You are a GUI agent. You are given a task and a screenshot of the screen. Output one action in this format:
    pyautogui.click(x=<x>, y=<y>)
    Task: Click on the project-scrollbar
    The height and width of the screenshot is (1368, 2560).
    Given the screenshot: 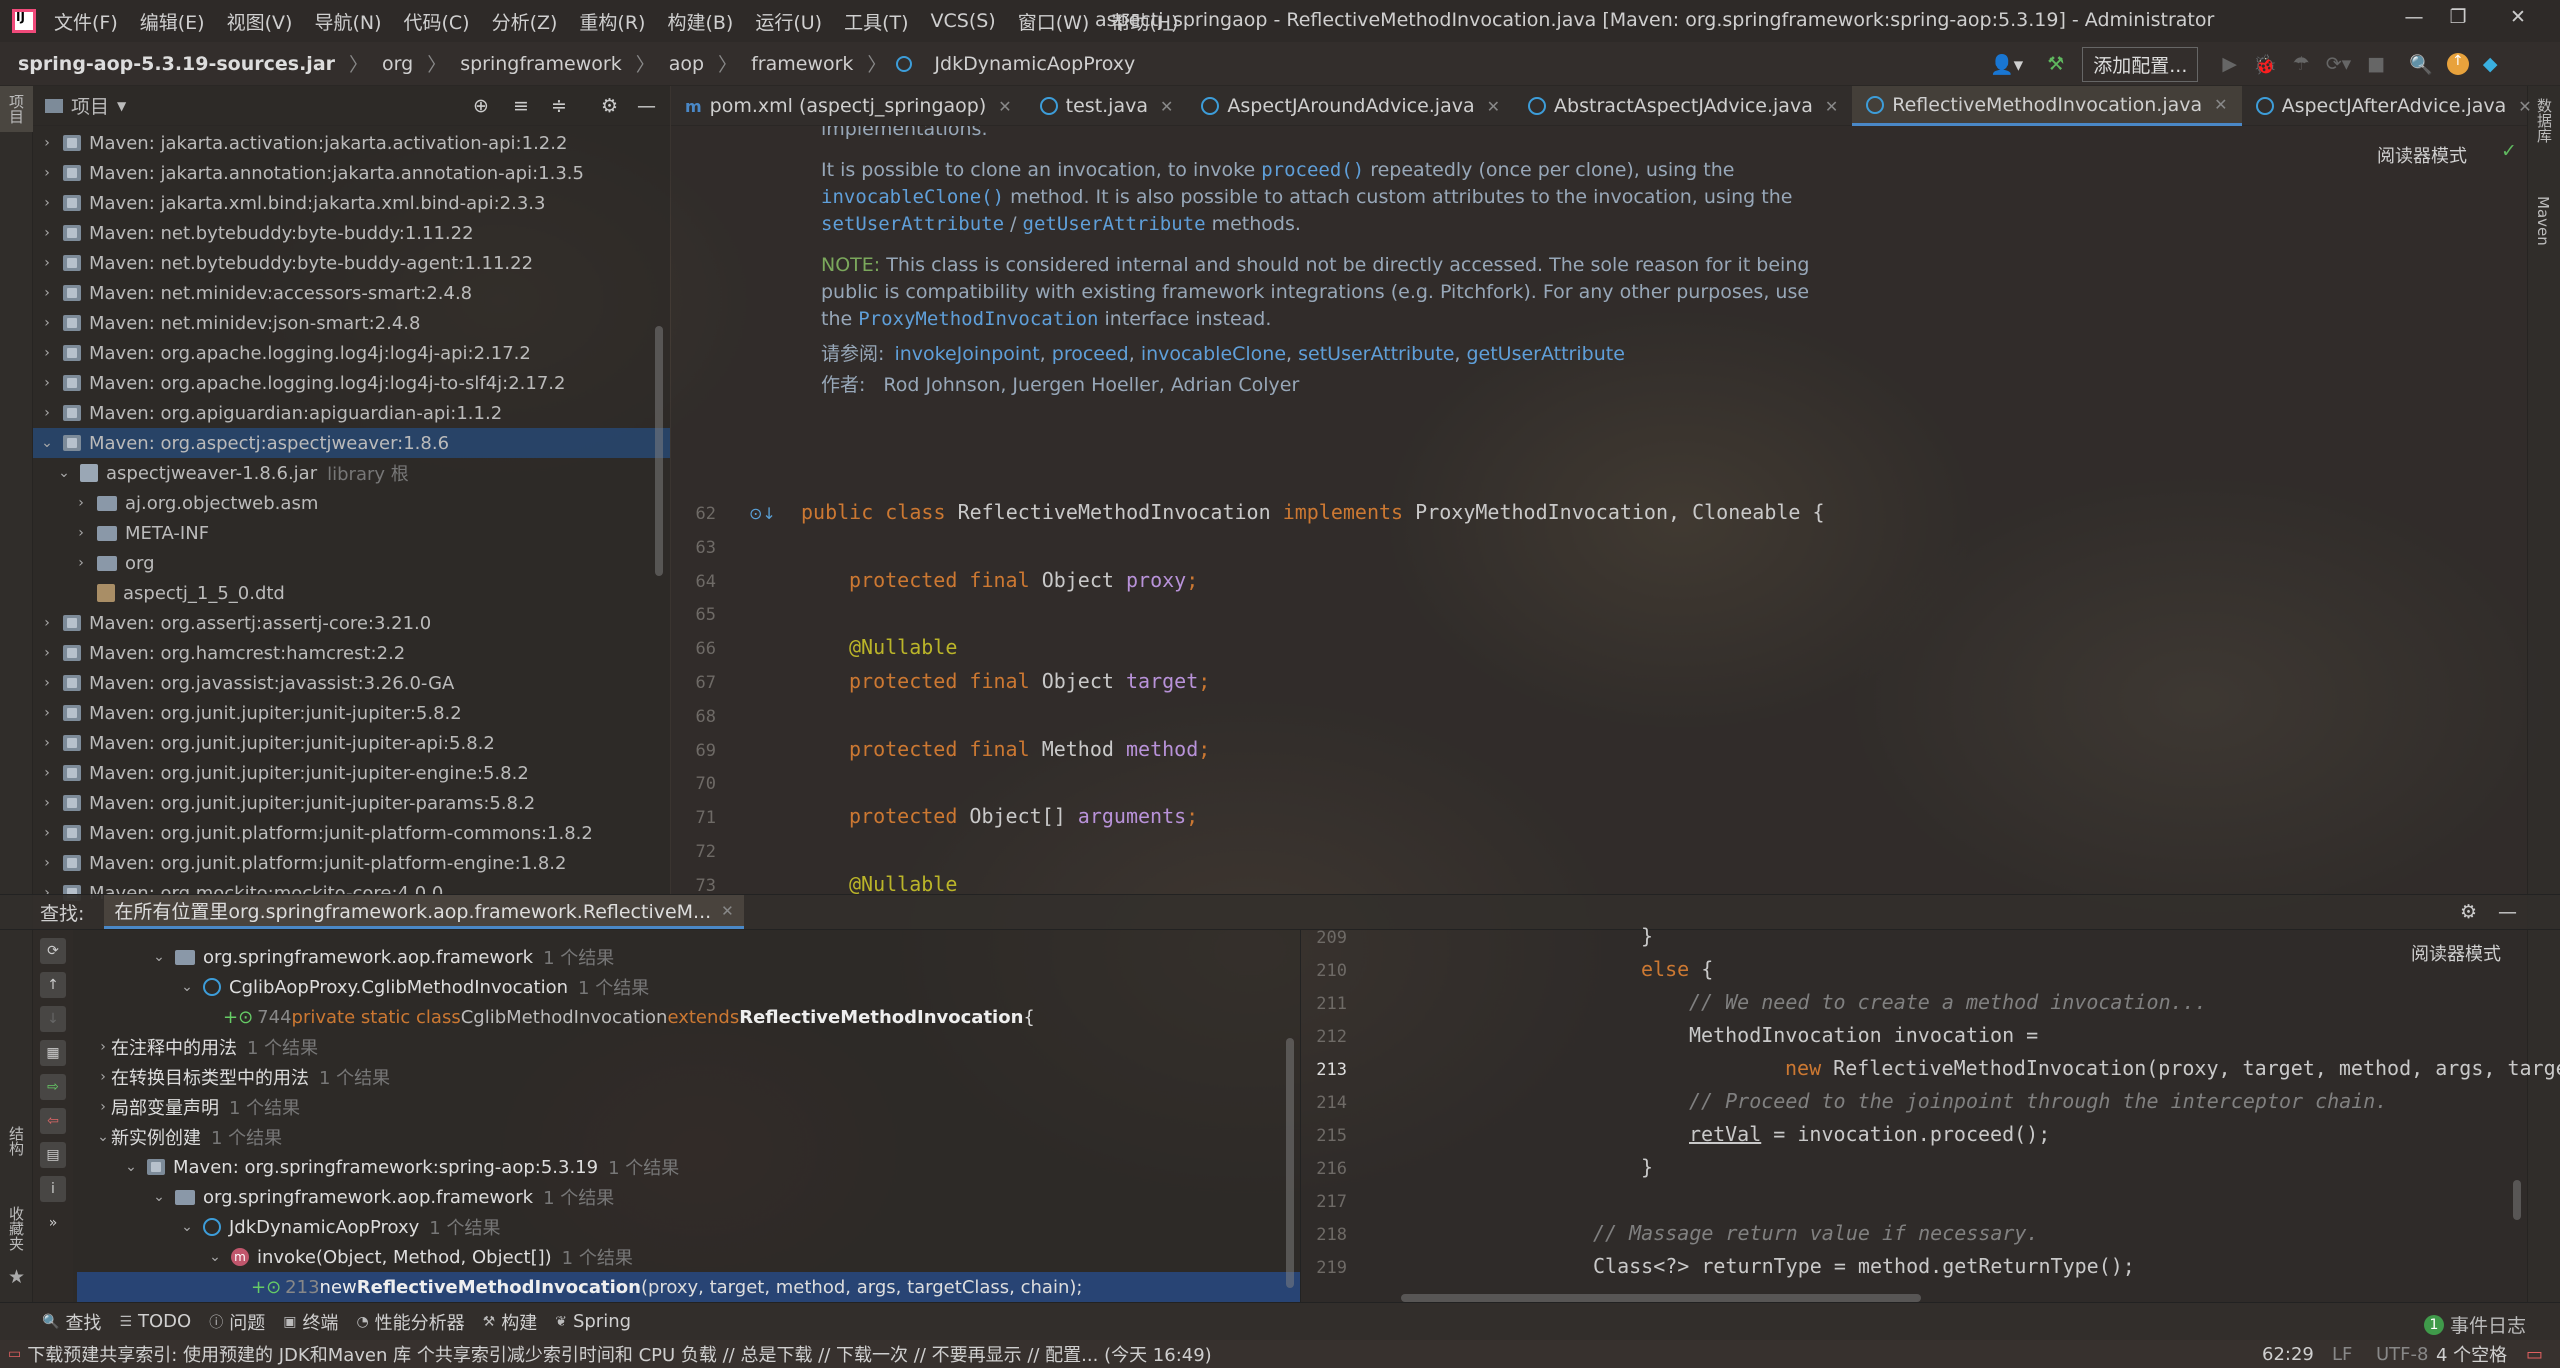 What is the action you would take?
    pyautogui.click(x=659, y=451)
    